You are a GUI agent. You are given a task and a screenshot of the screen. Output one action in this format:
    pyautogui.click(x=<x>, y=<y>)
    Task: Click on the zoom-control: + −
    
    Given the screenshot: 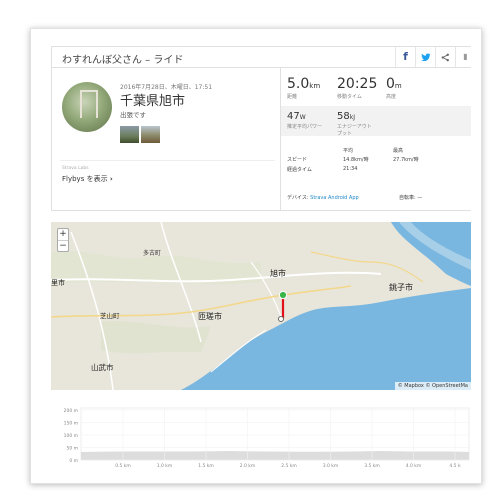 What is the action you would take?
    pyautogui.click(x=63, y=240)
    